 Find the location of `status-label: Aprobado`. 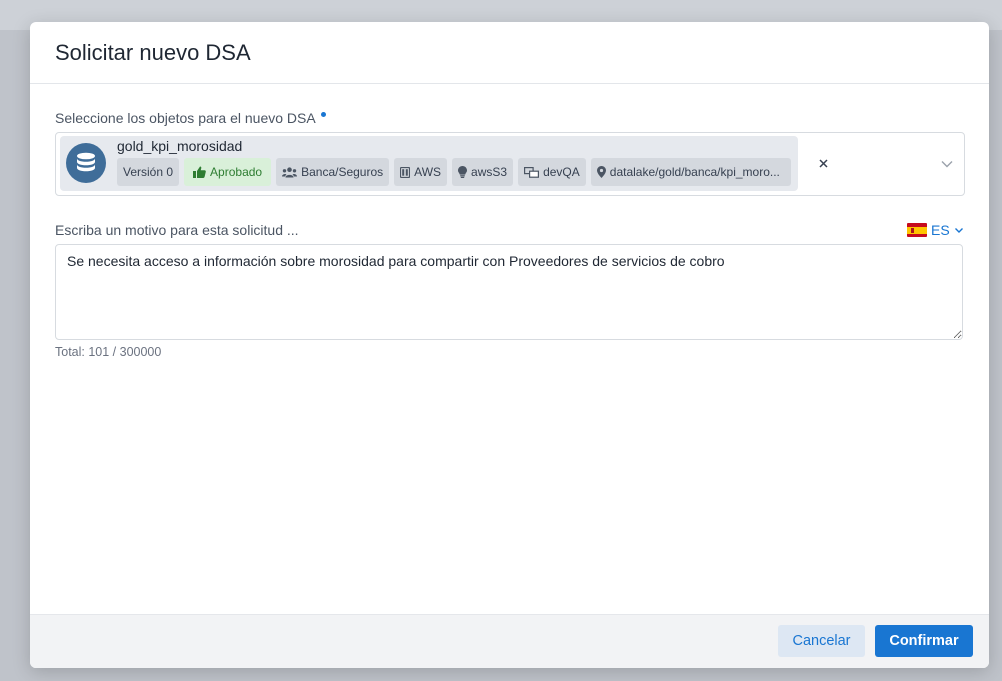

status-label: Aprobado is located at coordinates (236, 172).